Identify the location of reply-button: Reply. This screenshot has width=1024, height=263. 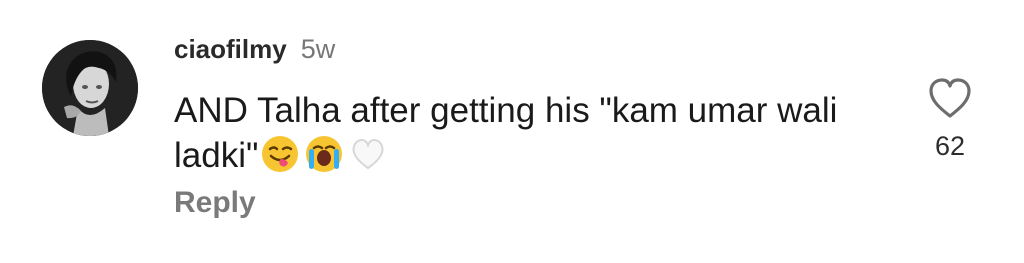
(215, 203).